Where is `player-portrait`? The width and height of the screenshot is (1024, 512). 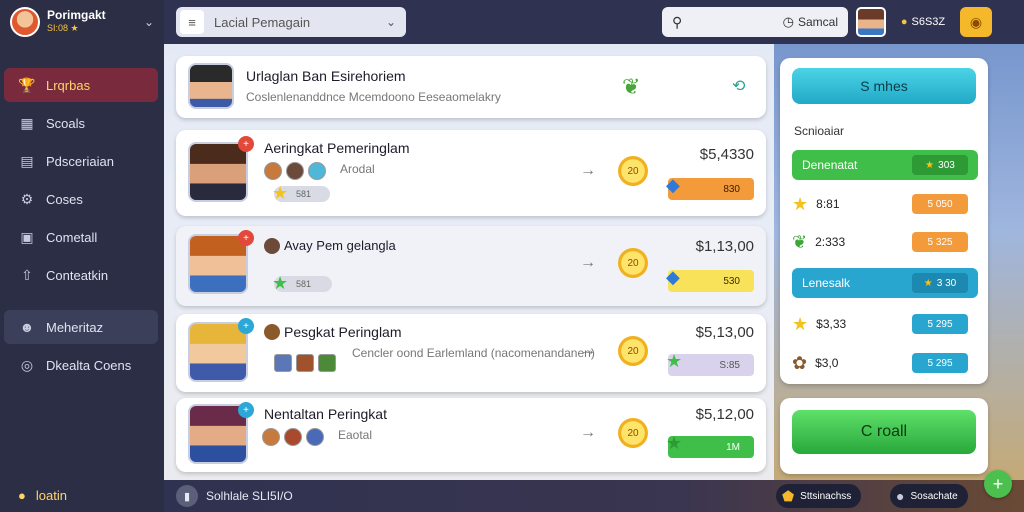 player-portrait is located at coordinates (218, 172).